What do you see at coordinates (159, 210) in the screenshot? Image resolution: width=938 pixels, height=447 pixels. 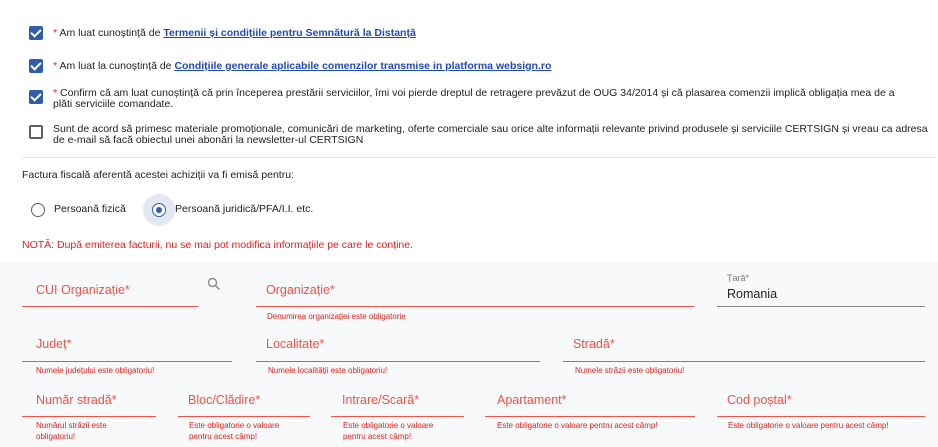 I see `radio-persoana-juridica` at bounding box center [159, 210].